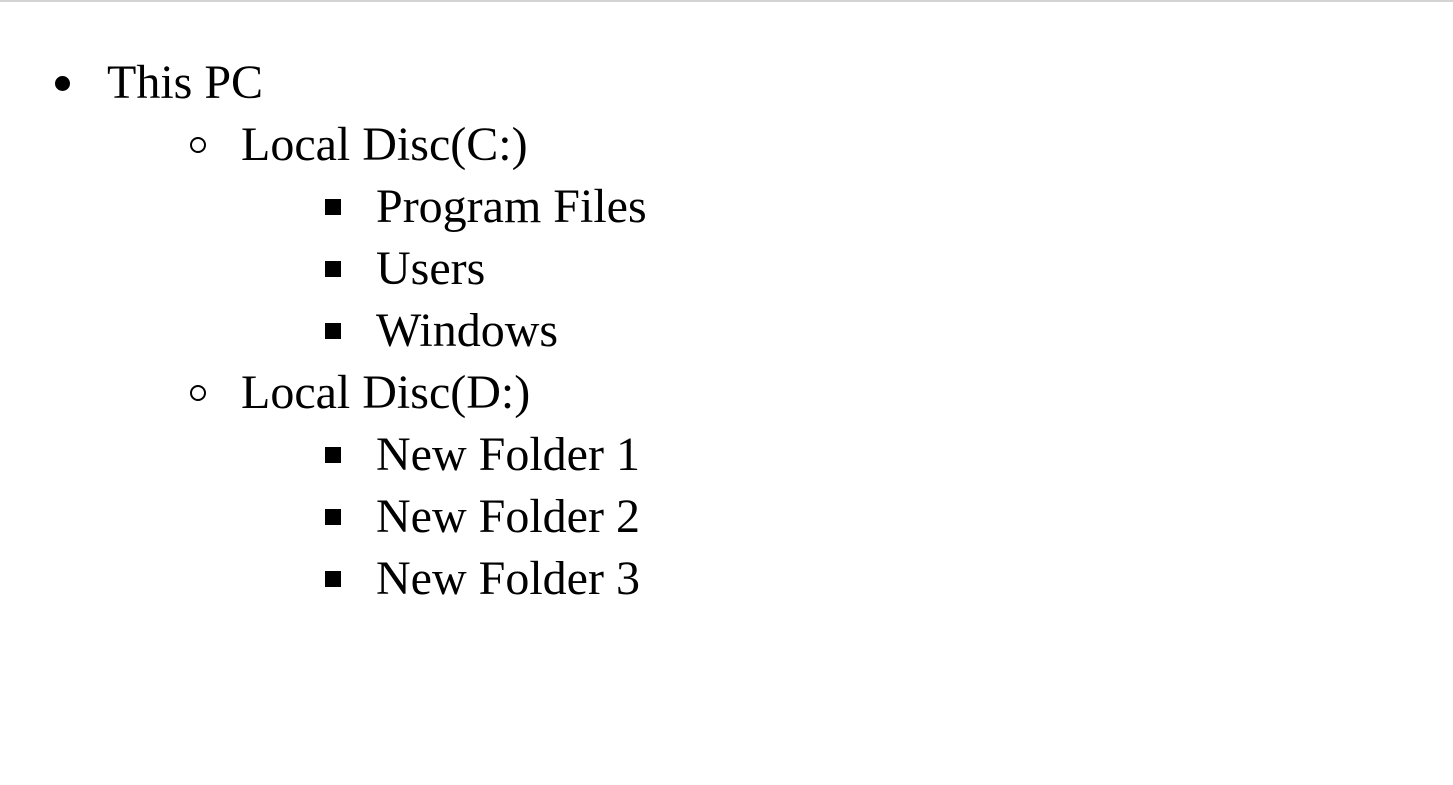  Describe the element at coordinates (508, 454) in the screenshot. I see `tree-item-label: New Folder 1` at that location.